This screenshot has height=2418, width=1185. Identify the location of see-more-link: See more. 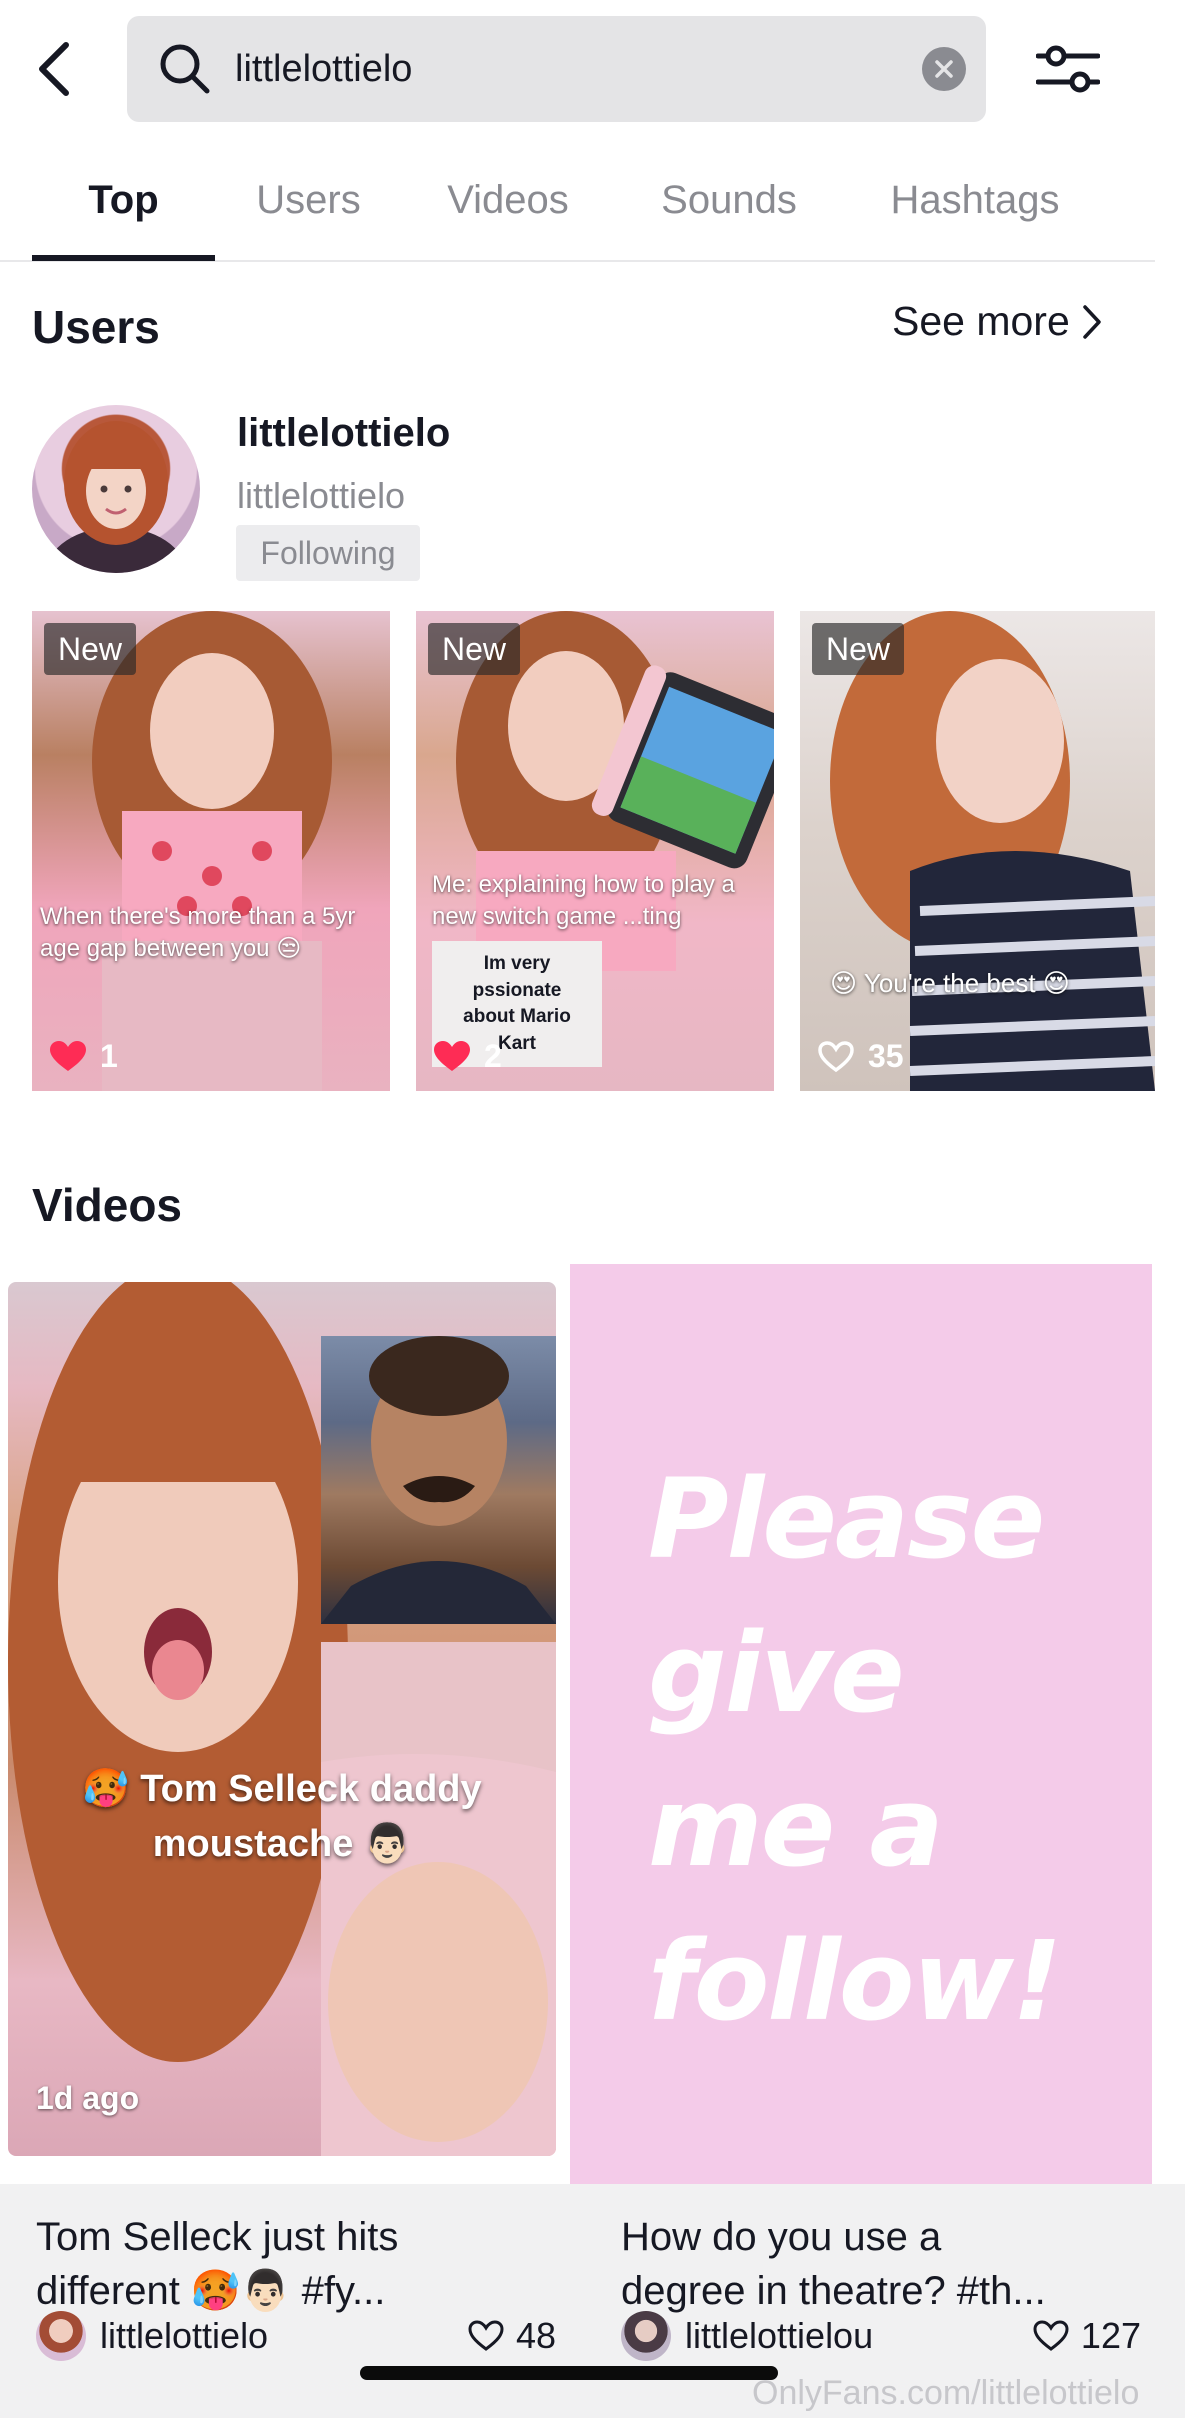
(997, 321).